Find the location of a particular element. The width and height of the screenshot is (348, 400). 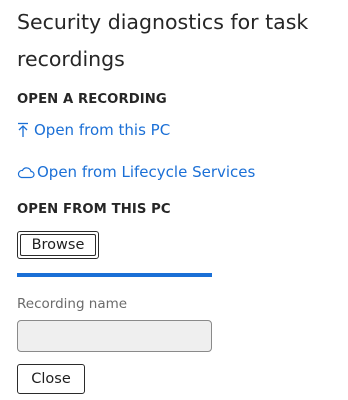

open-from-pc-section-label: OPEN FROM THIS PC is located at coordinates (94, 209).